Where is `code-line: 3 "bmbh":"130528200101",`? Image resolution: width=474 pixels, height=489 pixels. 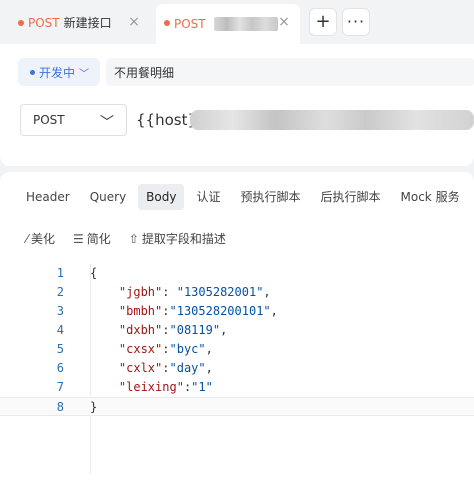 code-line: 3 "bmbh":"130528200101", is located at coordinates (237, 311).